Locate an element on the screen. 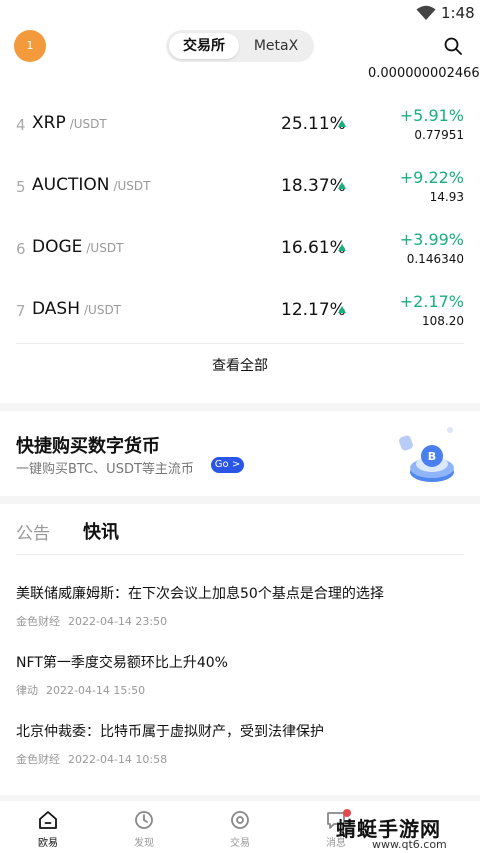  nav-label: 交易 is located at coordinates (240, 843).